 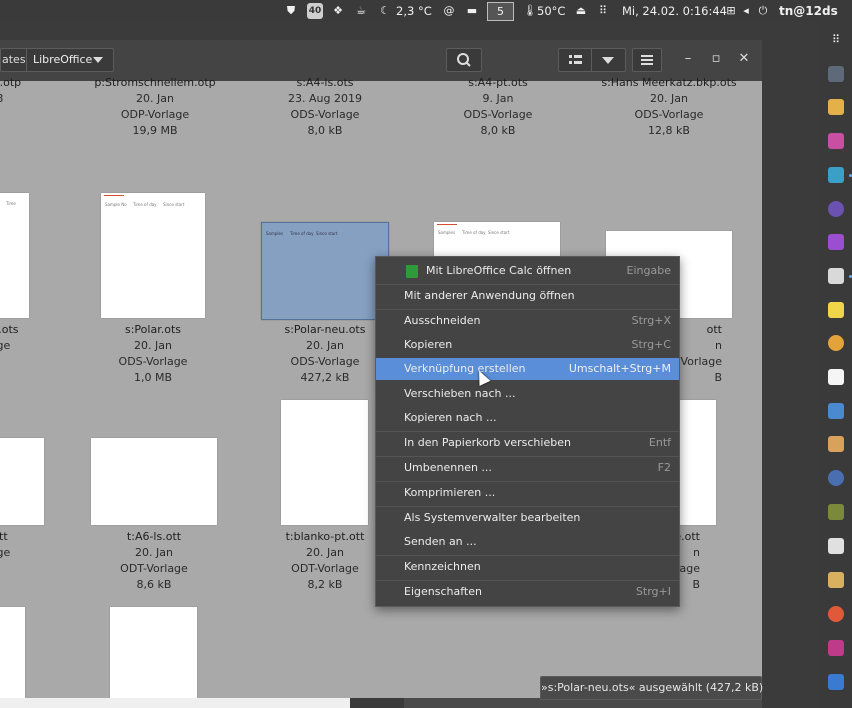 I want to click on menu-item-shortcut: Umschalt+Strg+M, so click(x=619, y=368).